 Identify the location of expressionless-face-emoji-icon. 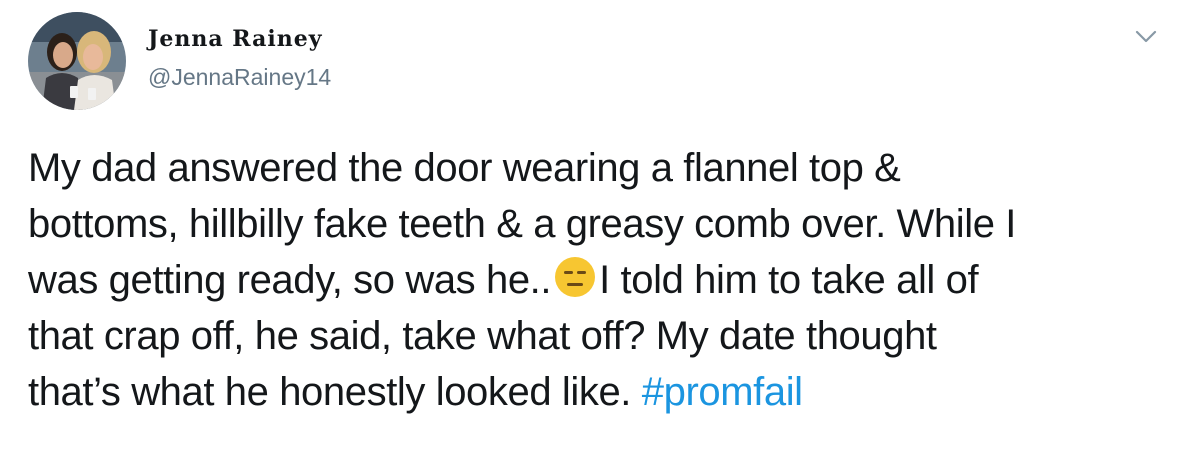
(575, 277).